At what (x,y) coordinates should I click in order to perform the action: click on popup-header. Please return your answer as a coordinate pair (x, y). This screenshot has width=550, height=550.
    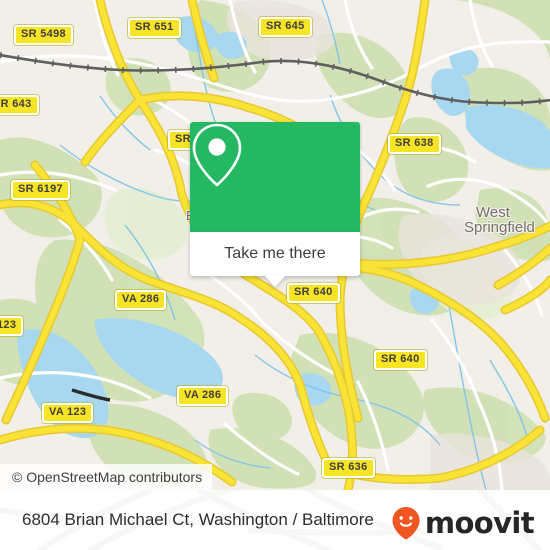
    Looking at the image, I should click on (275, 177).